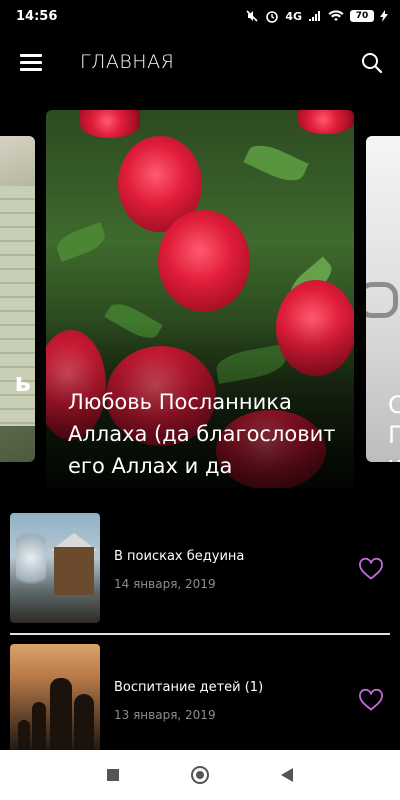 The image size is (400, 800). What do you see at coordinates (252, 16) in the screenshot?
I see `mute-icon` at bounding box center [252, 16].